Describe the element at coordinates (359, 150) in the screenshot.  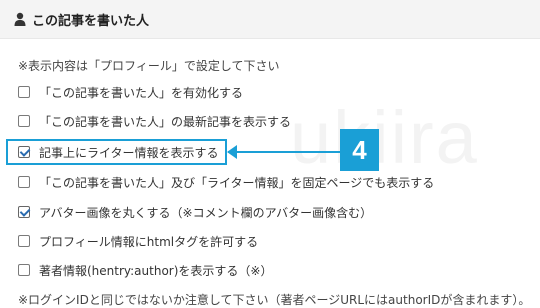
I see `step-badge: 4` at that location.